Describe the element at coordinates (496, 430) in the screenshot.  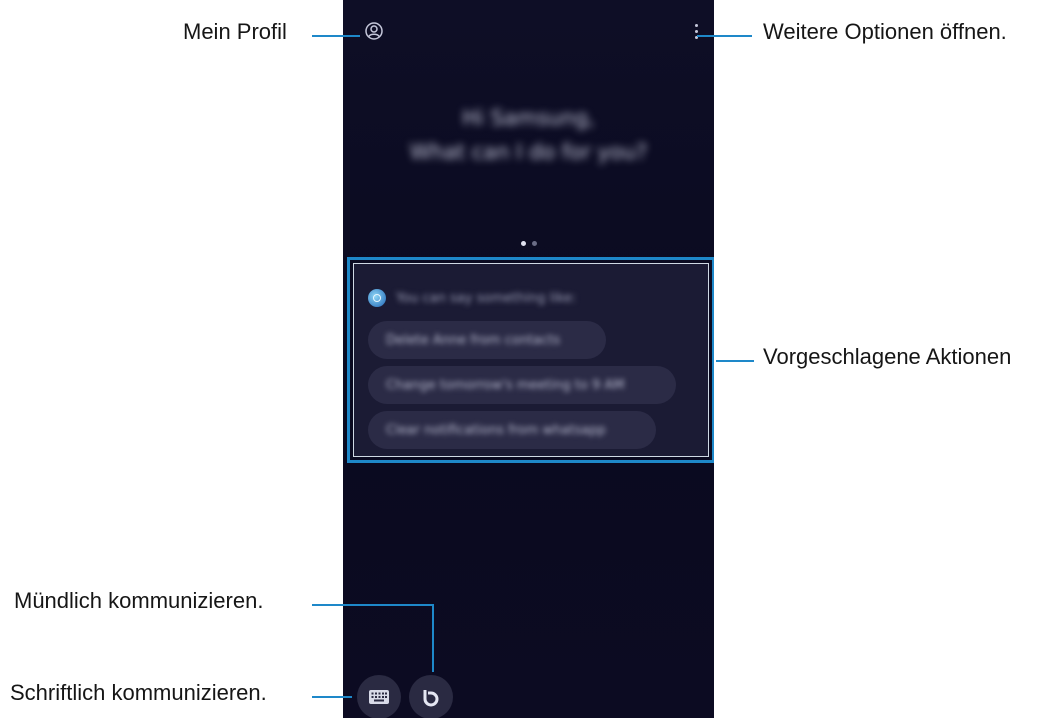
I see `suggestion-chip-label: Clear notifications from whatsapp` at that location.